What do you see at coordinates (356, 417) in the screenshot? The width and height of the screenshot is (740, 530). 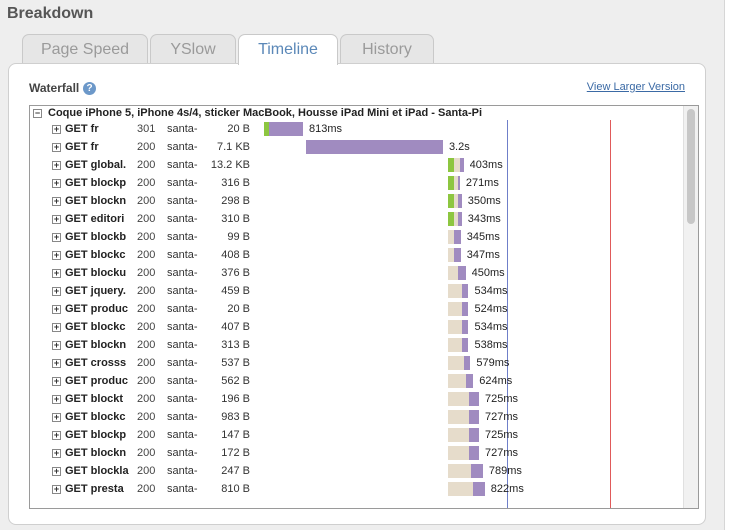 I see `table-row: + GET blockc 200 santa- 983 B 727ms` at bounding box center [356, 417].